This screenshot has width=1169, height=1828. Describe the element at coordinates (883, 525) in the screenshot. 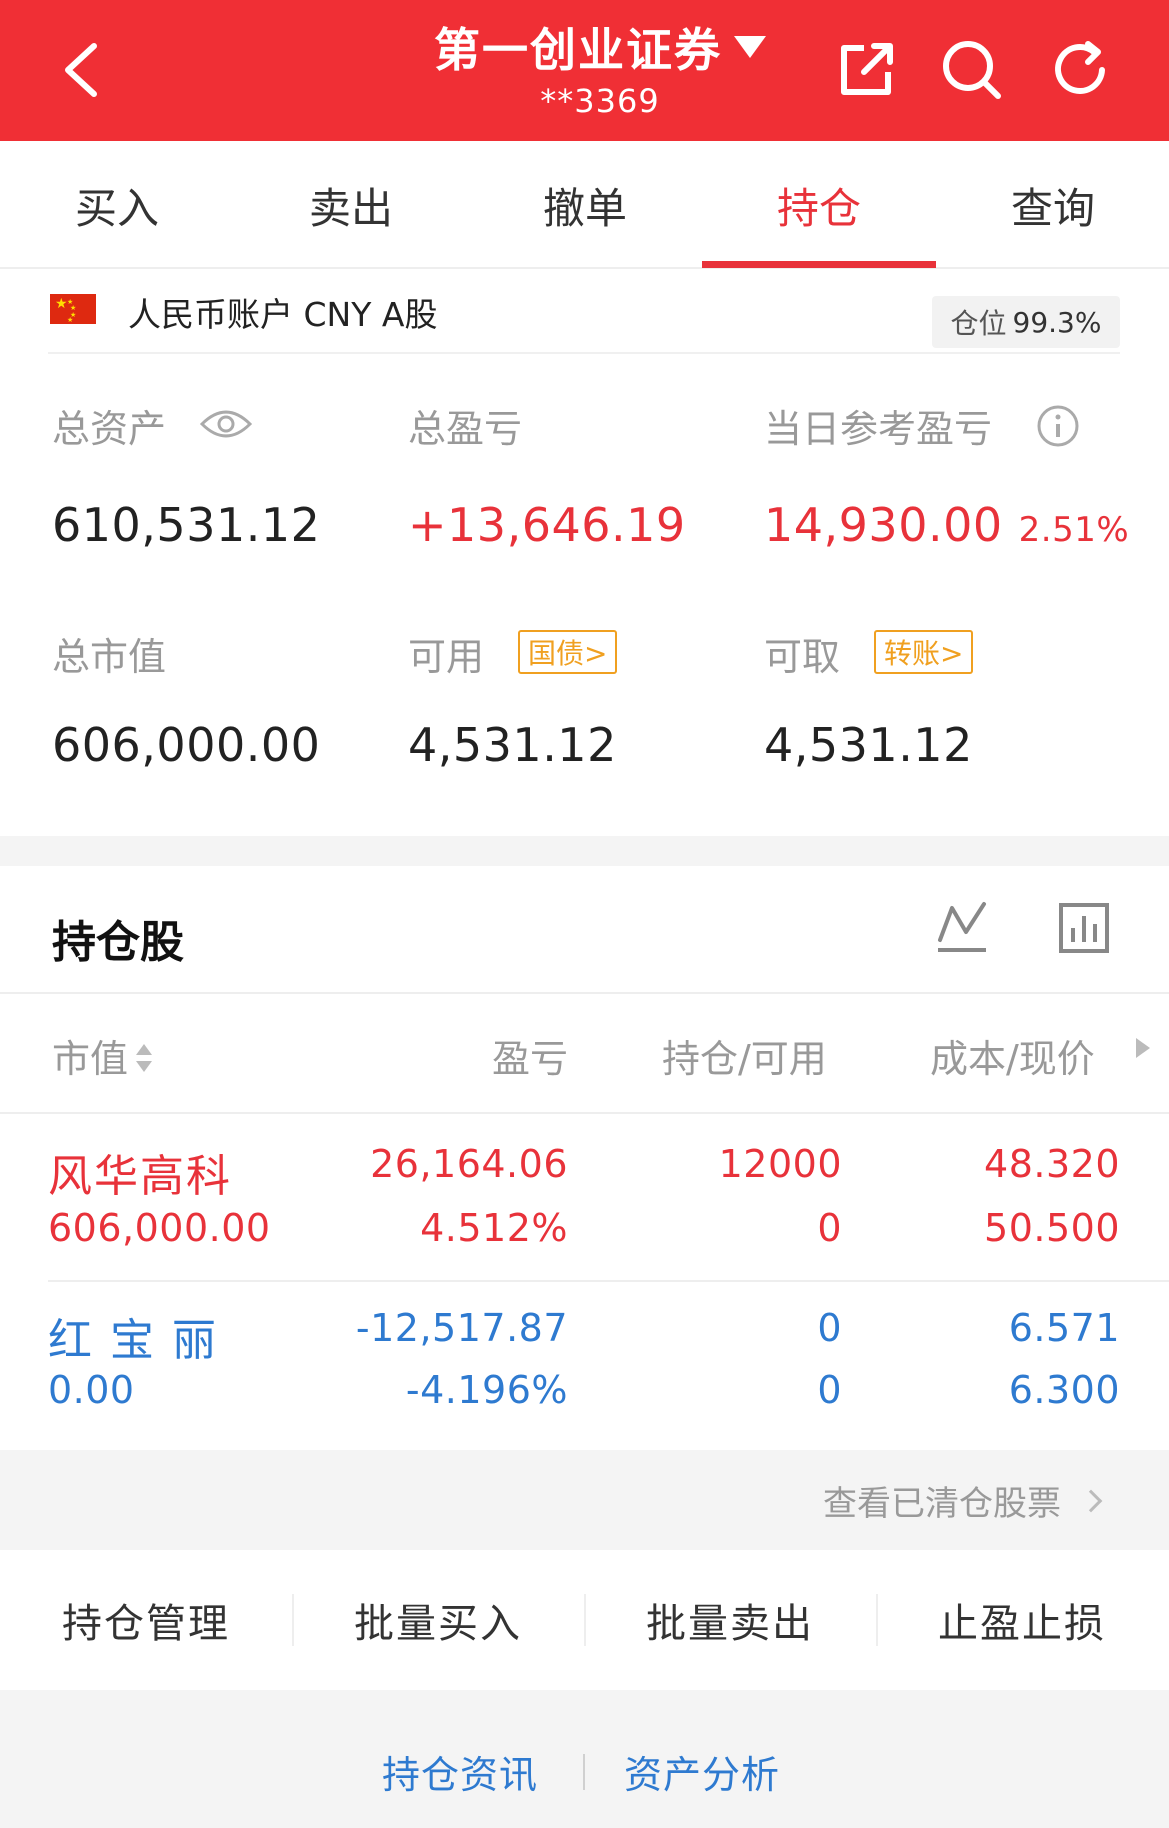

I see `daily-pnl-amount: 14,930.00` at that location.